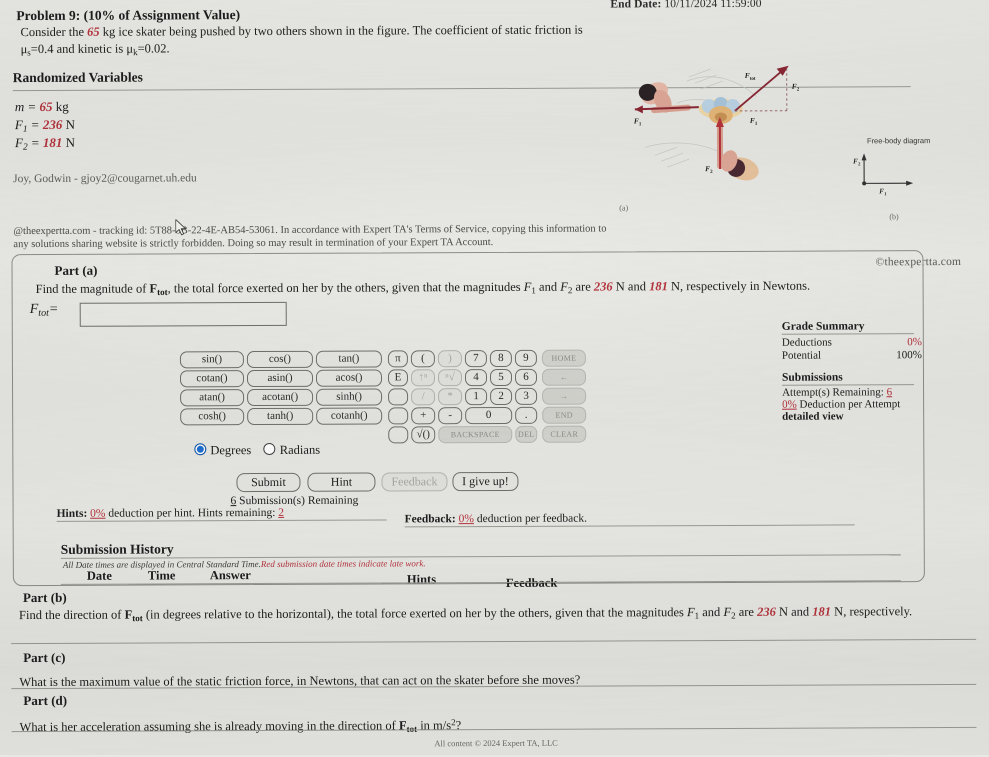 The image size is (989, 757). What do you see at coordinates (423, 377) in the screenshot?
I see `keypad-key-power-up: ↑ⁿ` at bounding box center [423, 377].